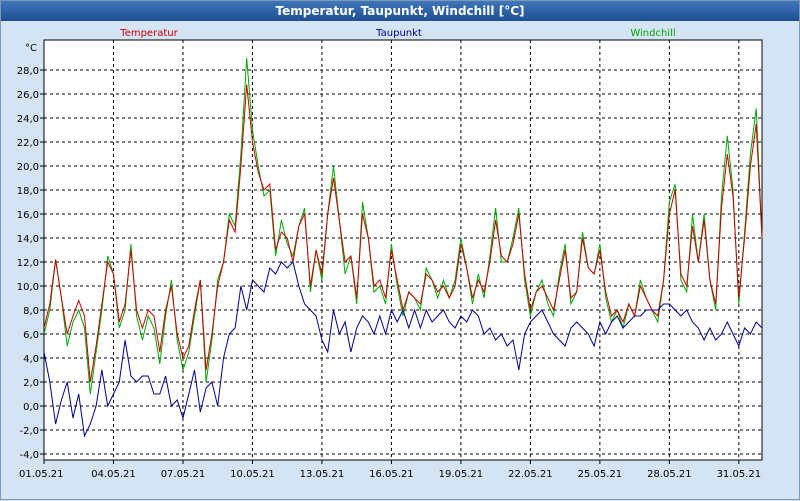 The image size is (800, 501). Describe the element at coordinates (600, 474) in the screenshot. I see `x-tick-label: 25.05.21` at that location.